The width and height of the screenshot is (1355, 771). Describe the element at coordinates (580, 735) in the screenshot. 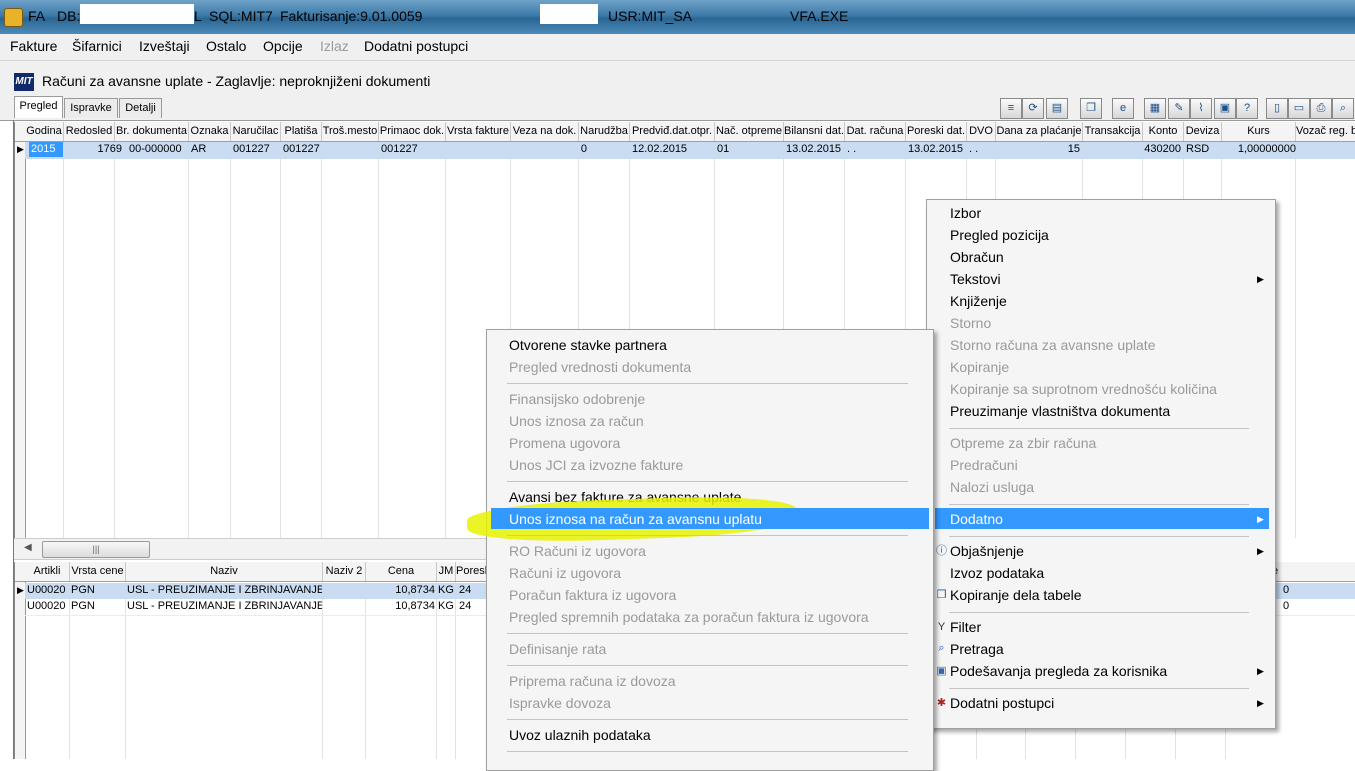

I see `submenu-item-uvoz-ulaznih: Uvoz ulaznih podataka` at that location.